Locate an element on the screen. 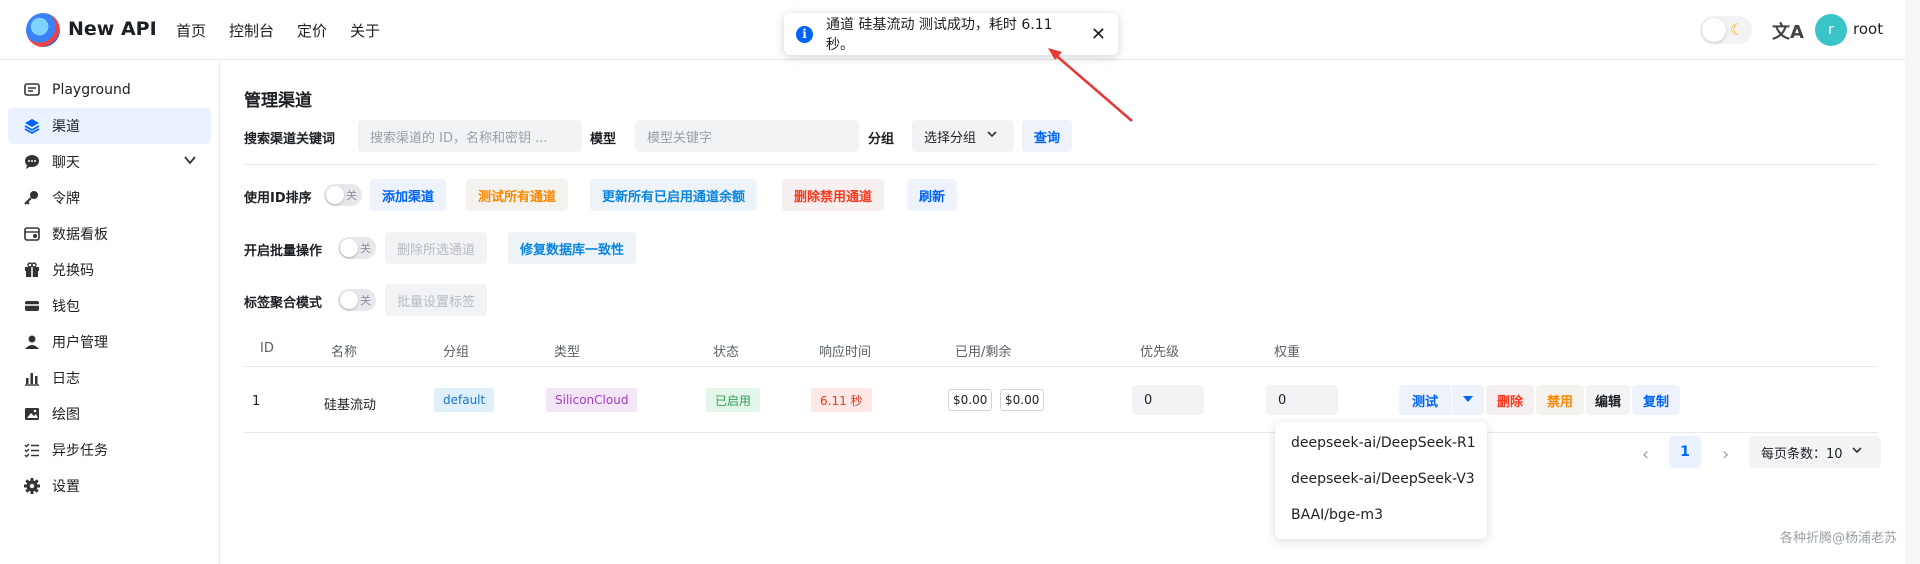 This screenshot has width=1920, height=564. delete-disabled-button: 删除禁用通道 is located at coordinates (833, 195).